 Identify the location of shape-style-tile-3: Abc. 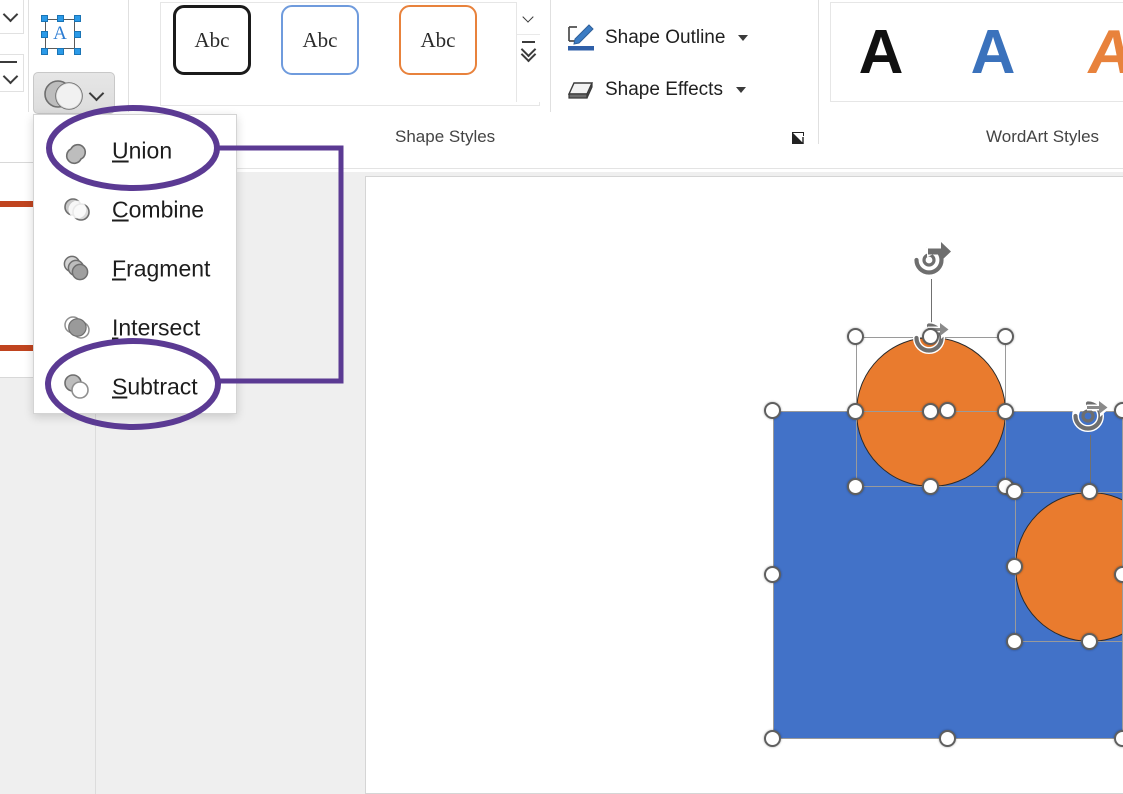
(438, 40).